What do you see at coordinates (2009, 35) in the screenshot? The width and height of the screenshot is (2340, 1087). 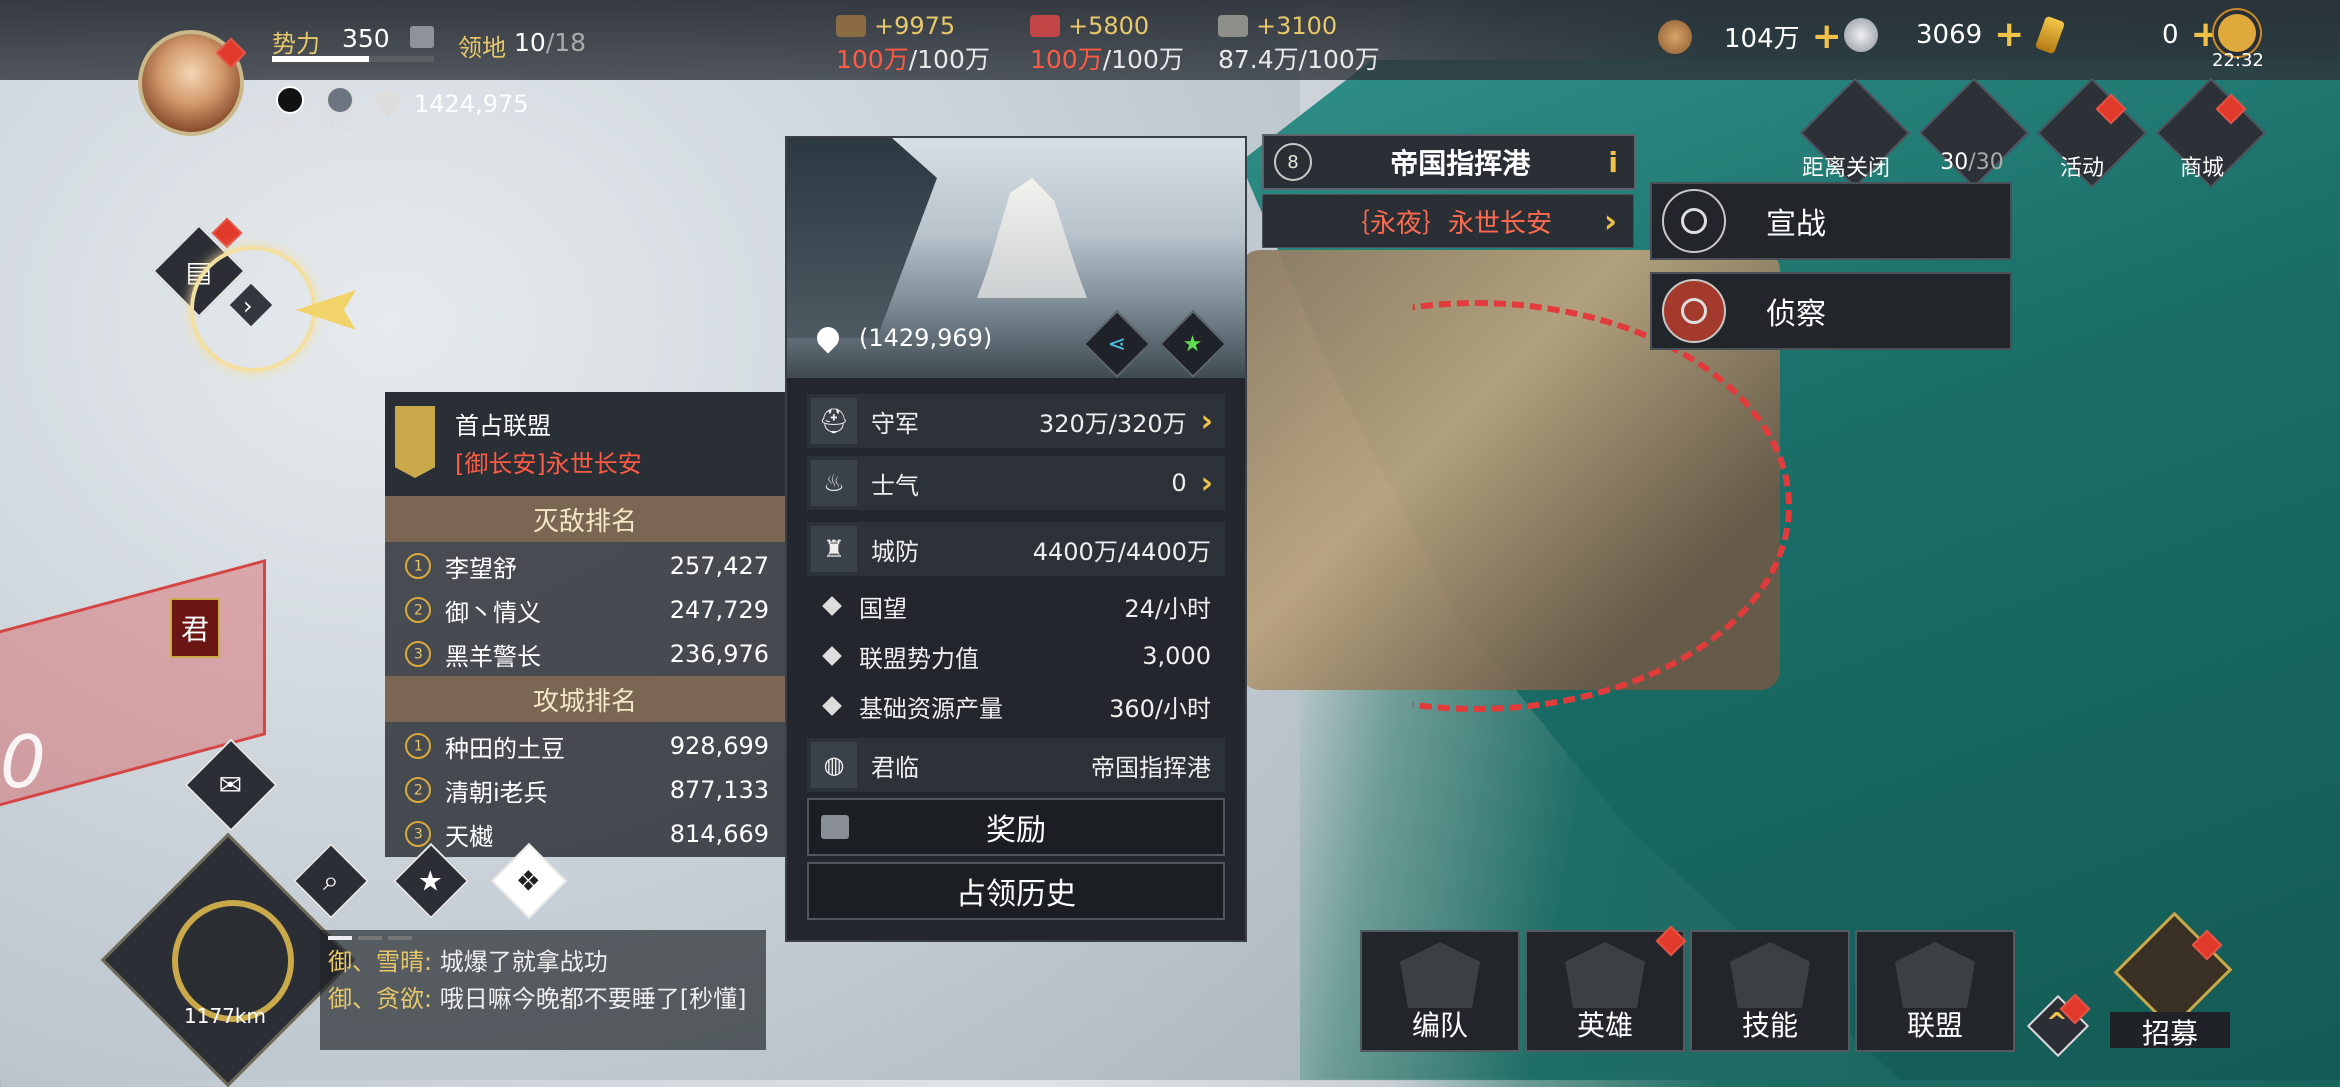 I see `silver-add-icon: +` at bounding box center [2009, 35].